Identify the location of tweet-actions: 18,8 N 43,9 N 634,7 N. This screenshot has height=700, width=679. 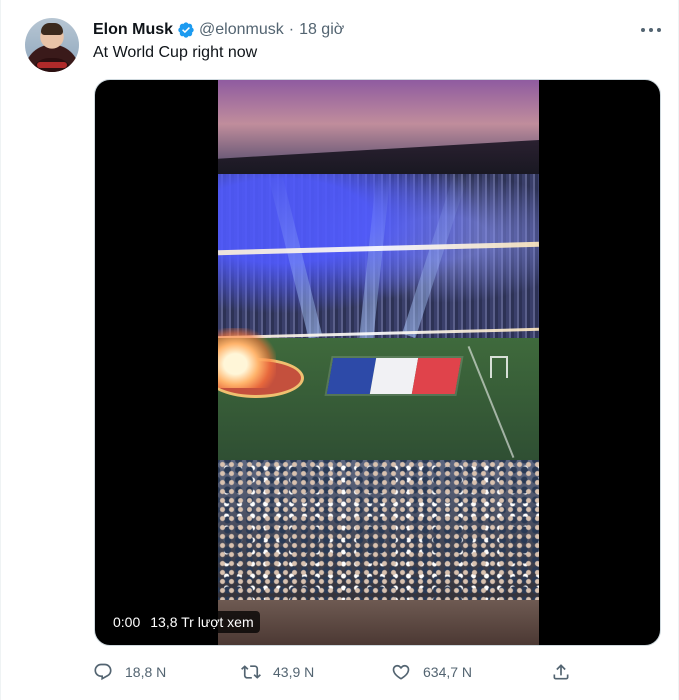
(333, 672).